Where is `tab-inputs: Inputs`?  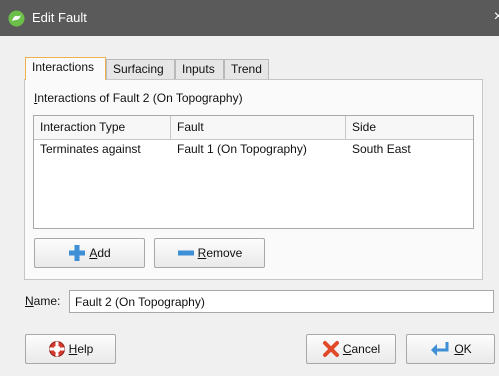 tab-inputs: Inputs is located at coordinates (199, 69).